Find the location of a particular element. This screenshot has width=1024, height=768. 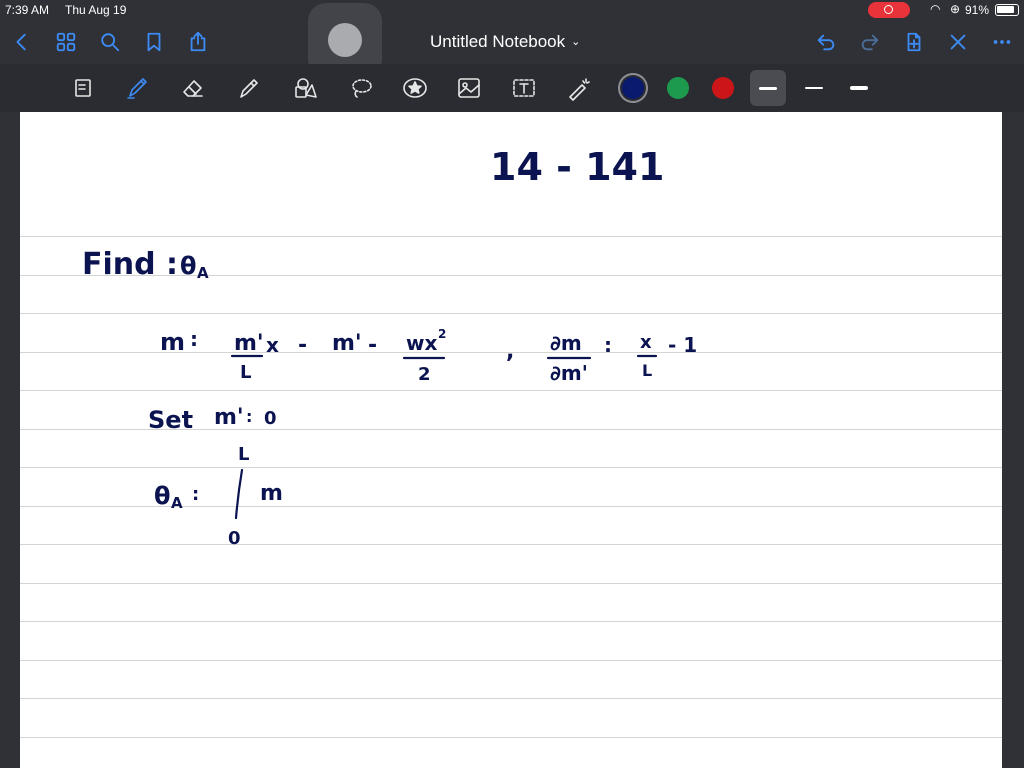

upper-limit: L is located at coordinates (243, 454).